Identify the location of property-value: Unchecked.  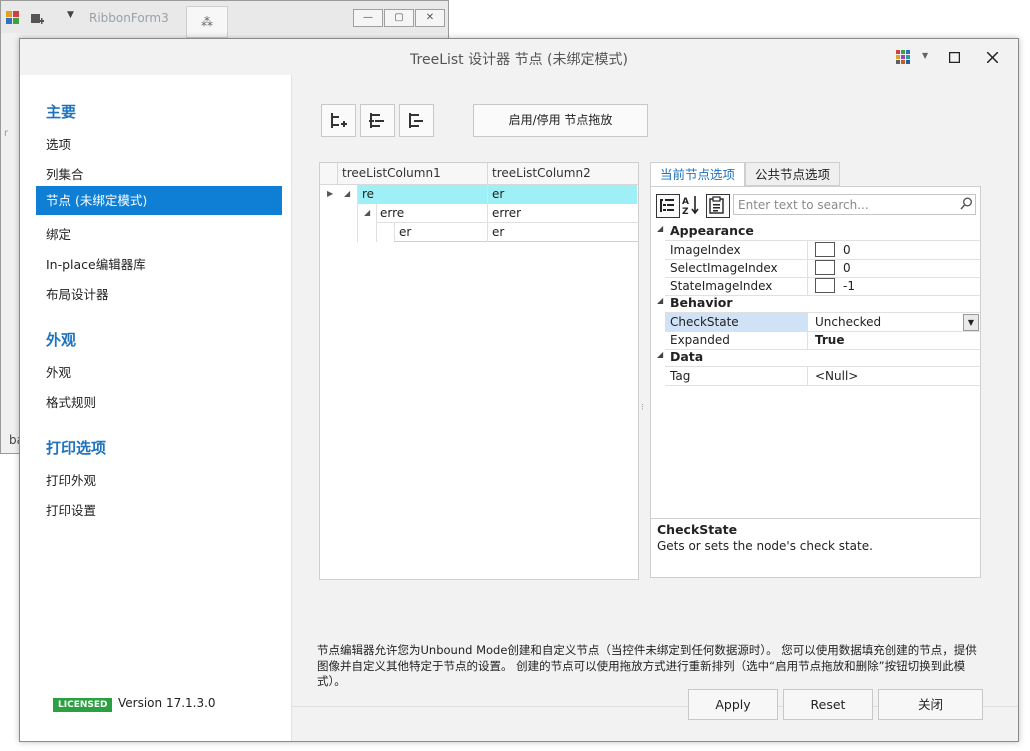
(848, 322).